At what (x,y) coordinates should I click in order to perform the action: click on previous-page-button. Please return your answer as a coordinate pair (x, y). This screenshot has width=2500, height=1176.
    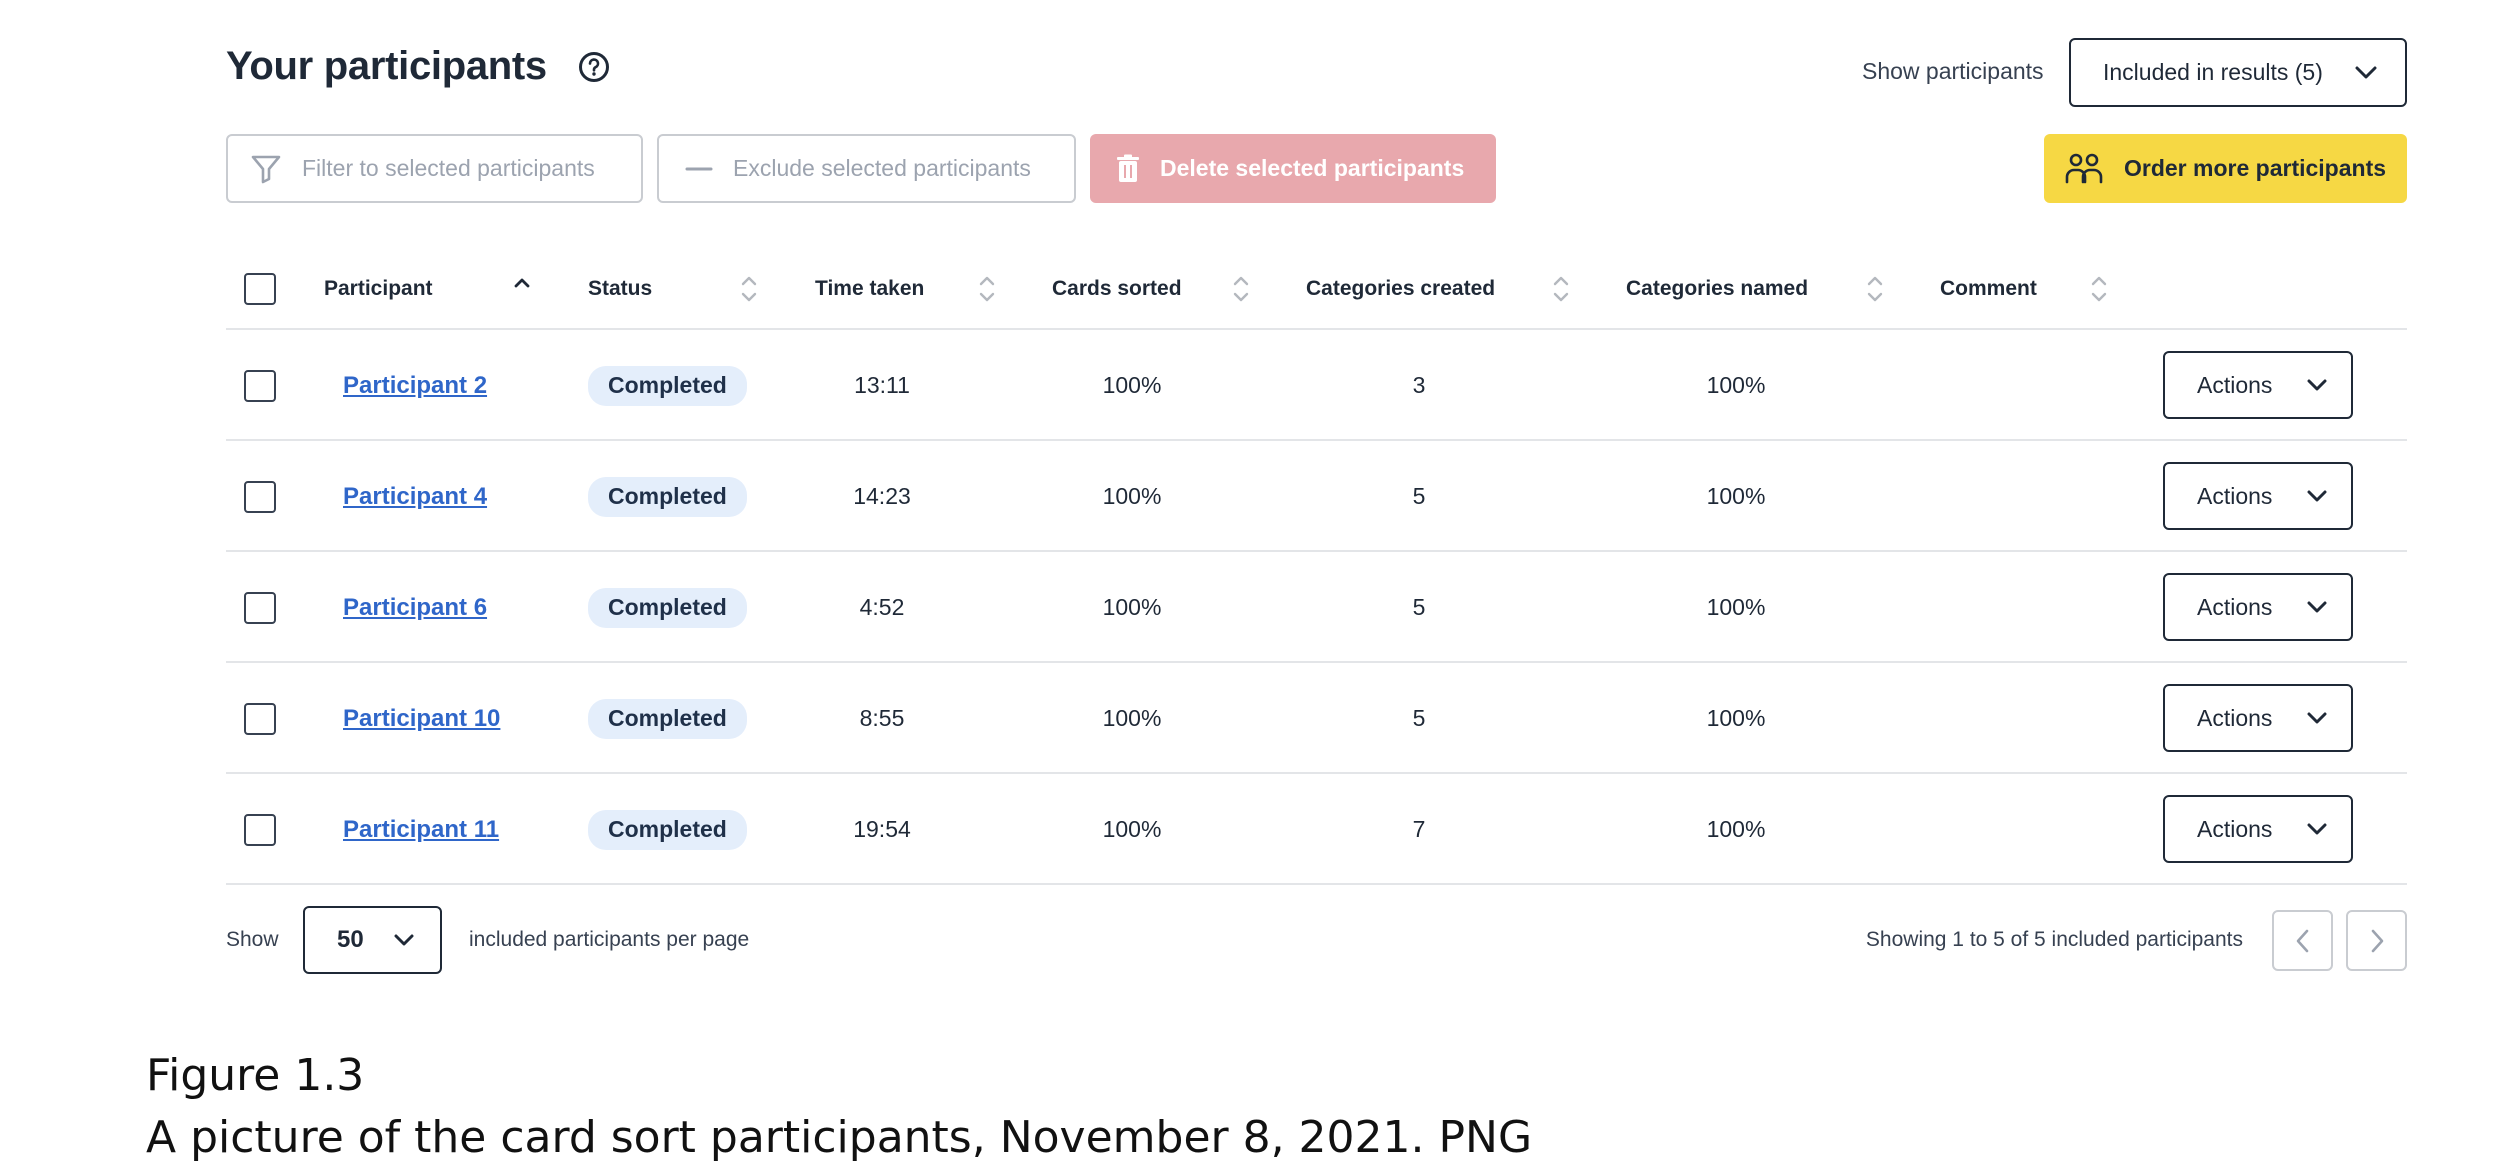
    Looking at the image, I should click on (2302, 940).